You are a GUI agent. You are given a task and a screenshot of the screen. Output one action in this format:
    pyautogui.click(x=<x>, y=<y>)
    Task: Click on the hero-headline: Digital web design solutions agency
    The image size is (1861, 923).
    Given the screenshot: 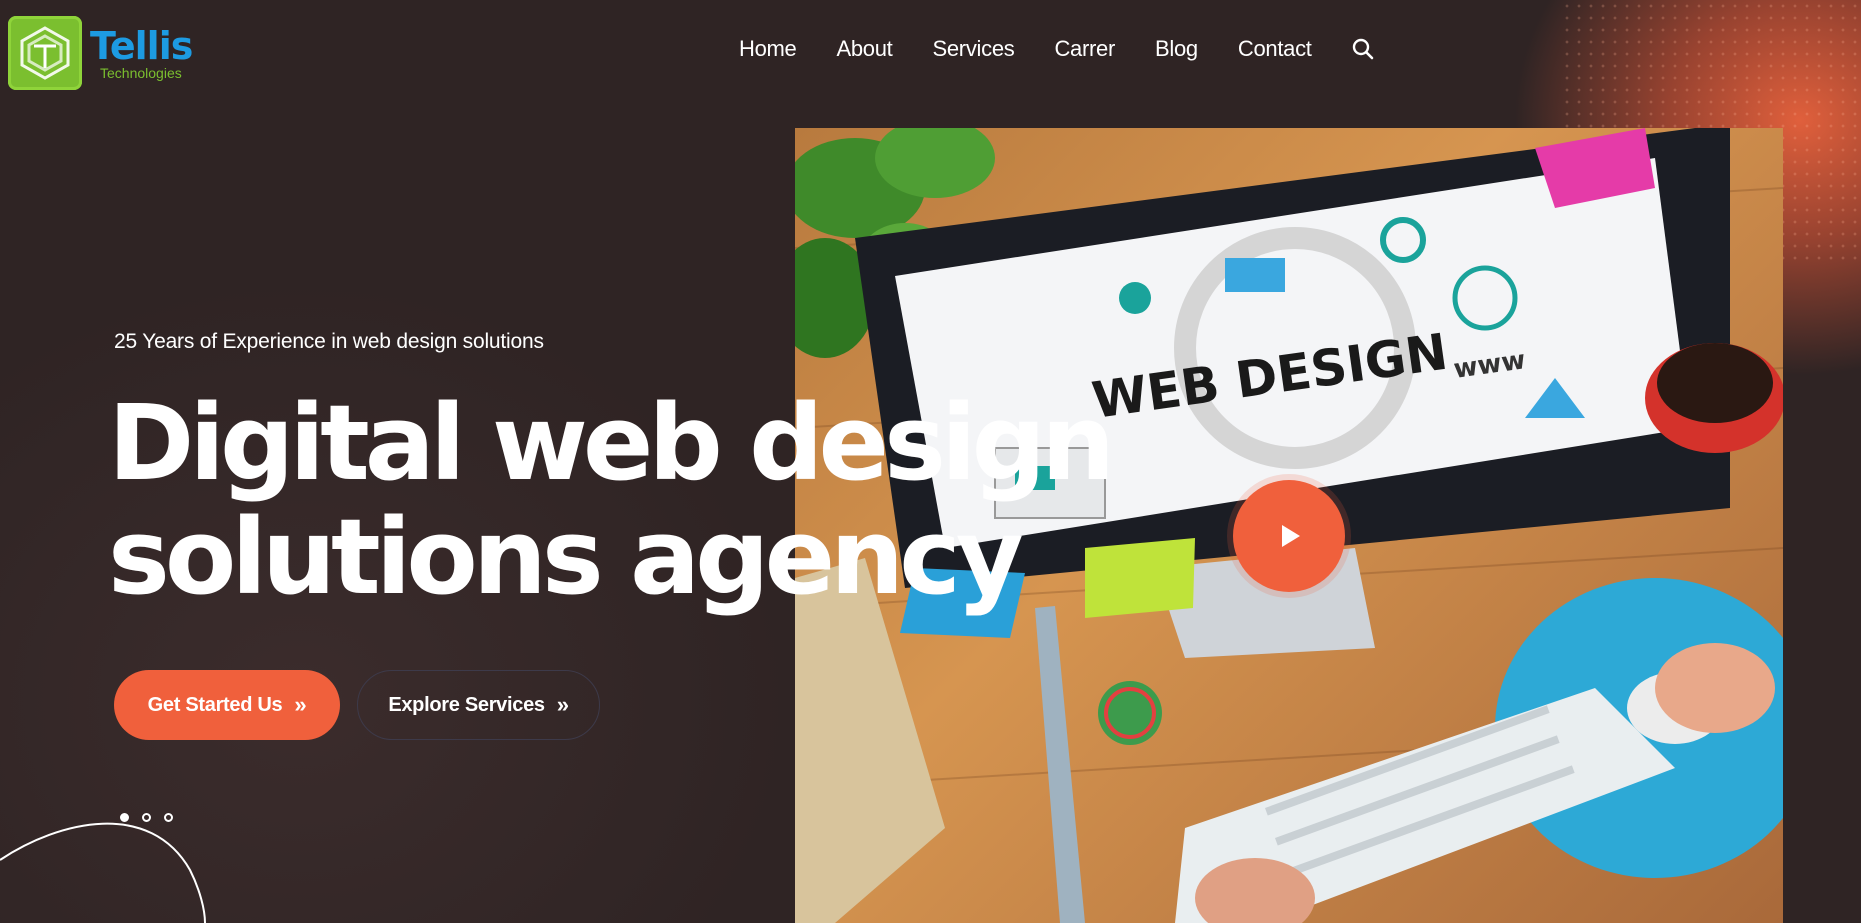 What is the action you would take?
    pyautogui.click(x=611, y=500)
    